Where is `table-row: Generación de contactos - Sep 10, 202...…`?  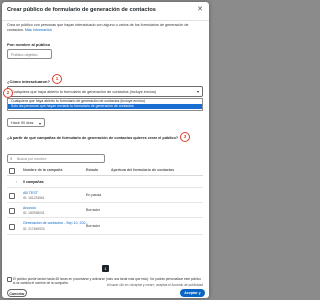 table-row: Generación de contactos - Sep 10, 202...… is located at coordinates (105, 227).